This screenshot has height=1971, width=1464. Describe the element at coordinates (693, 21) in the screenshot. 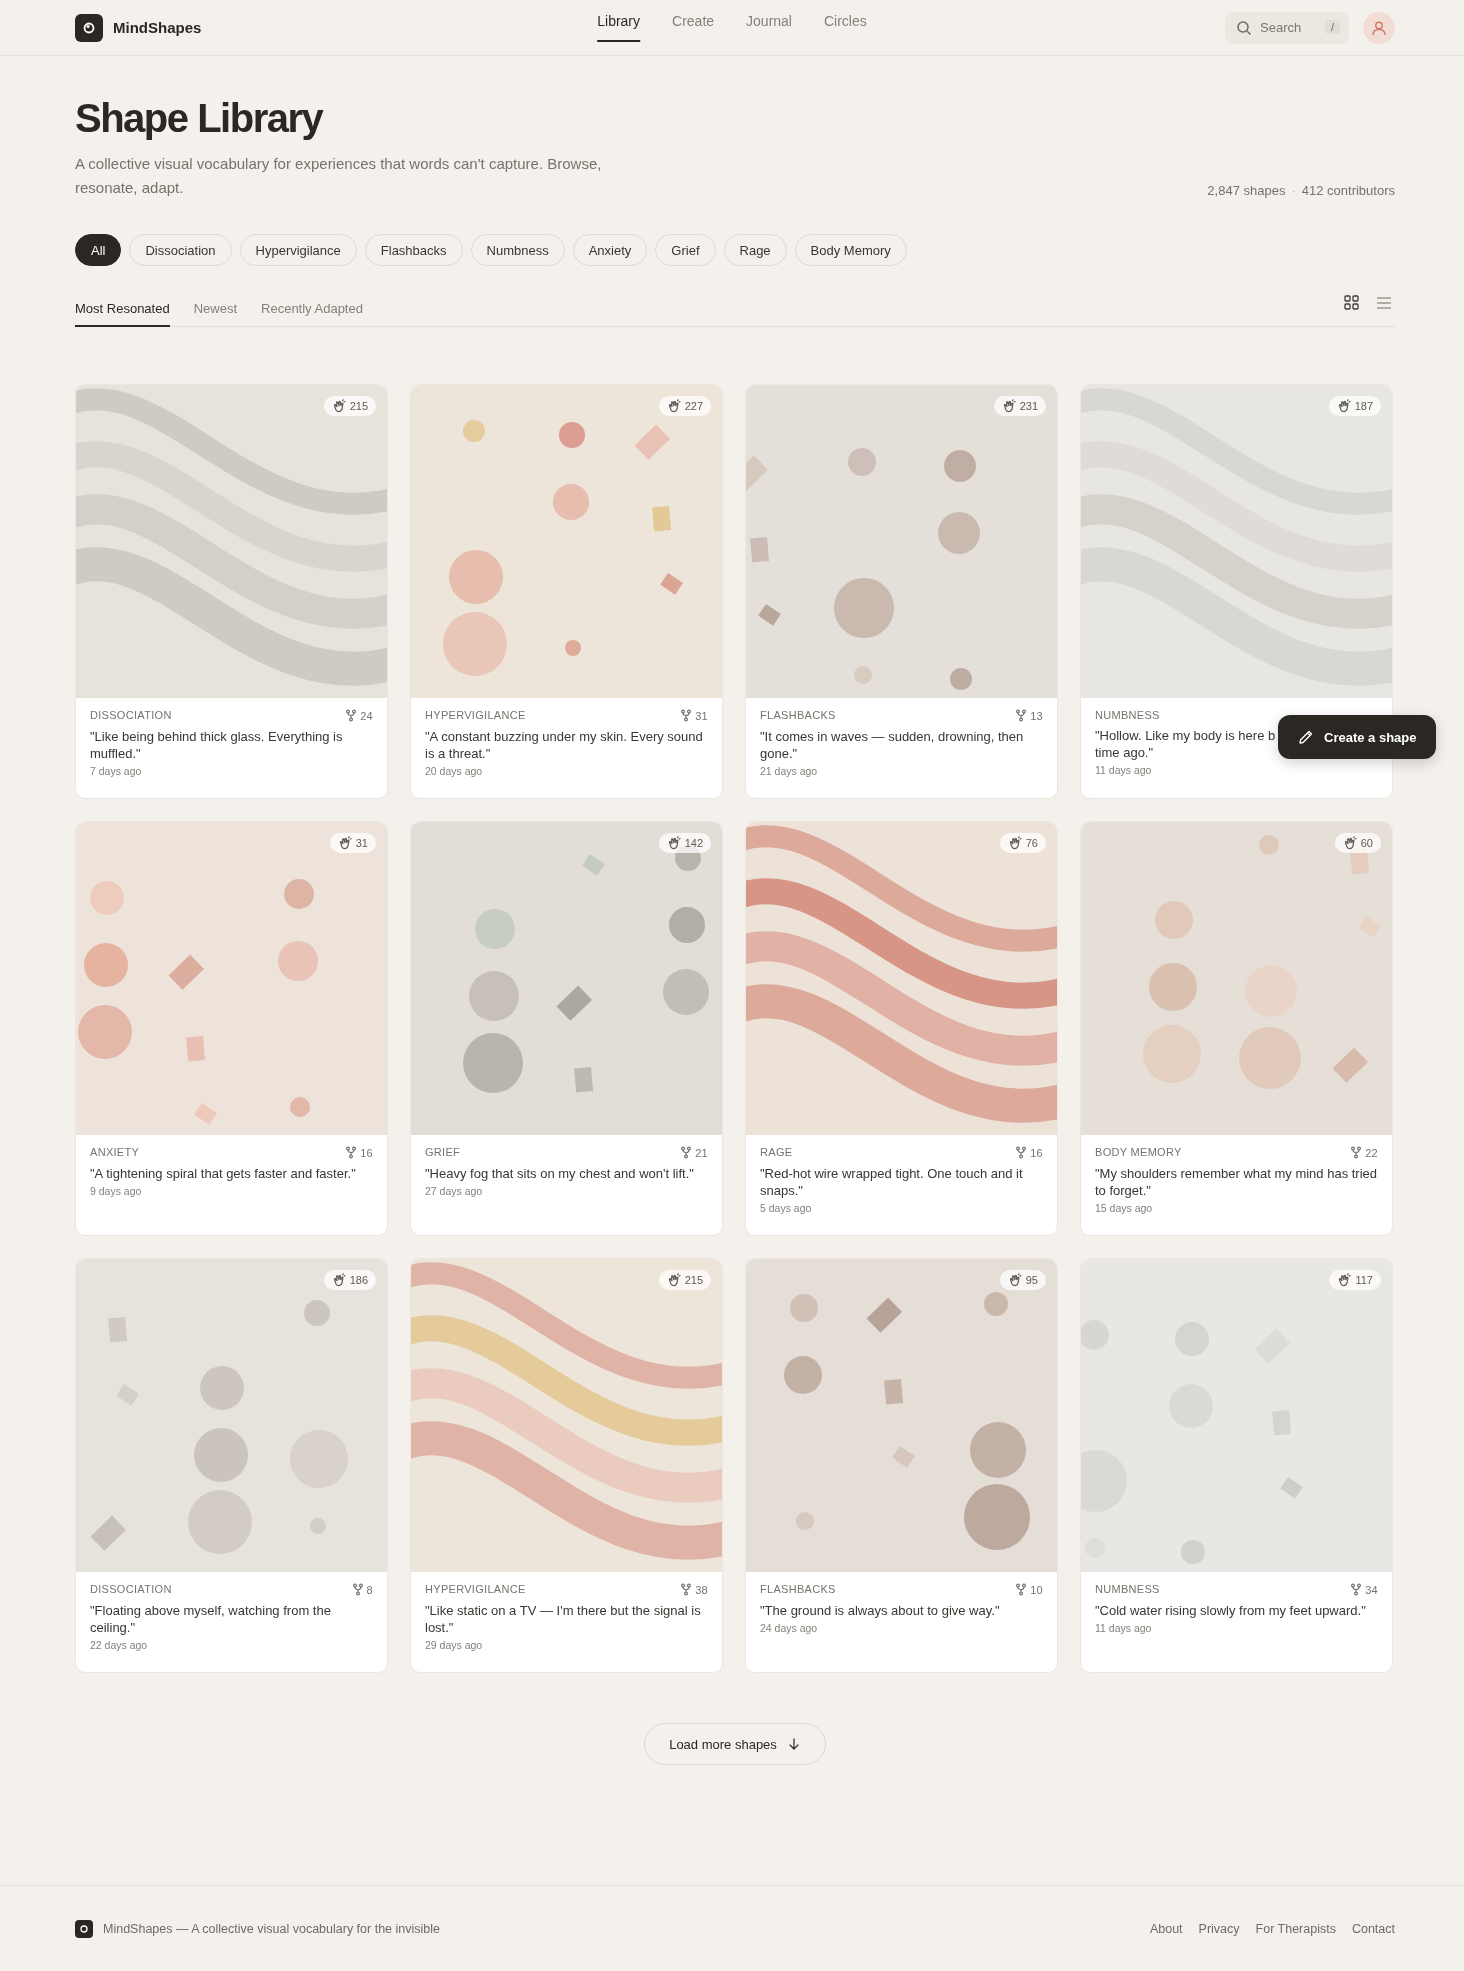

I see `nav-tab: Create` at that location.